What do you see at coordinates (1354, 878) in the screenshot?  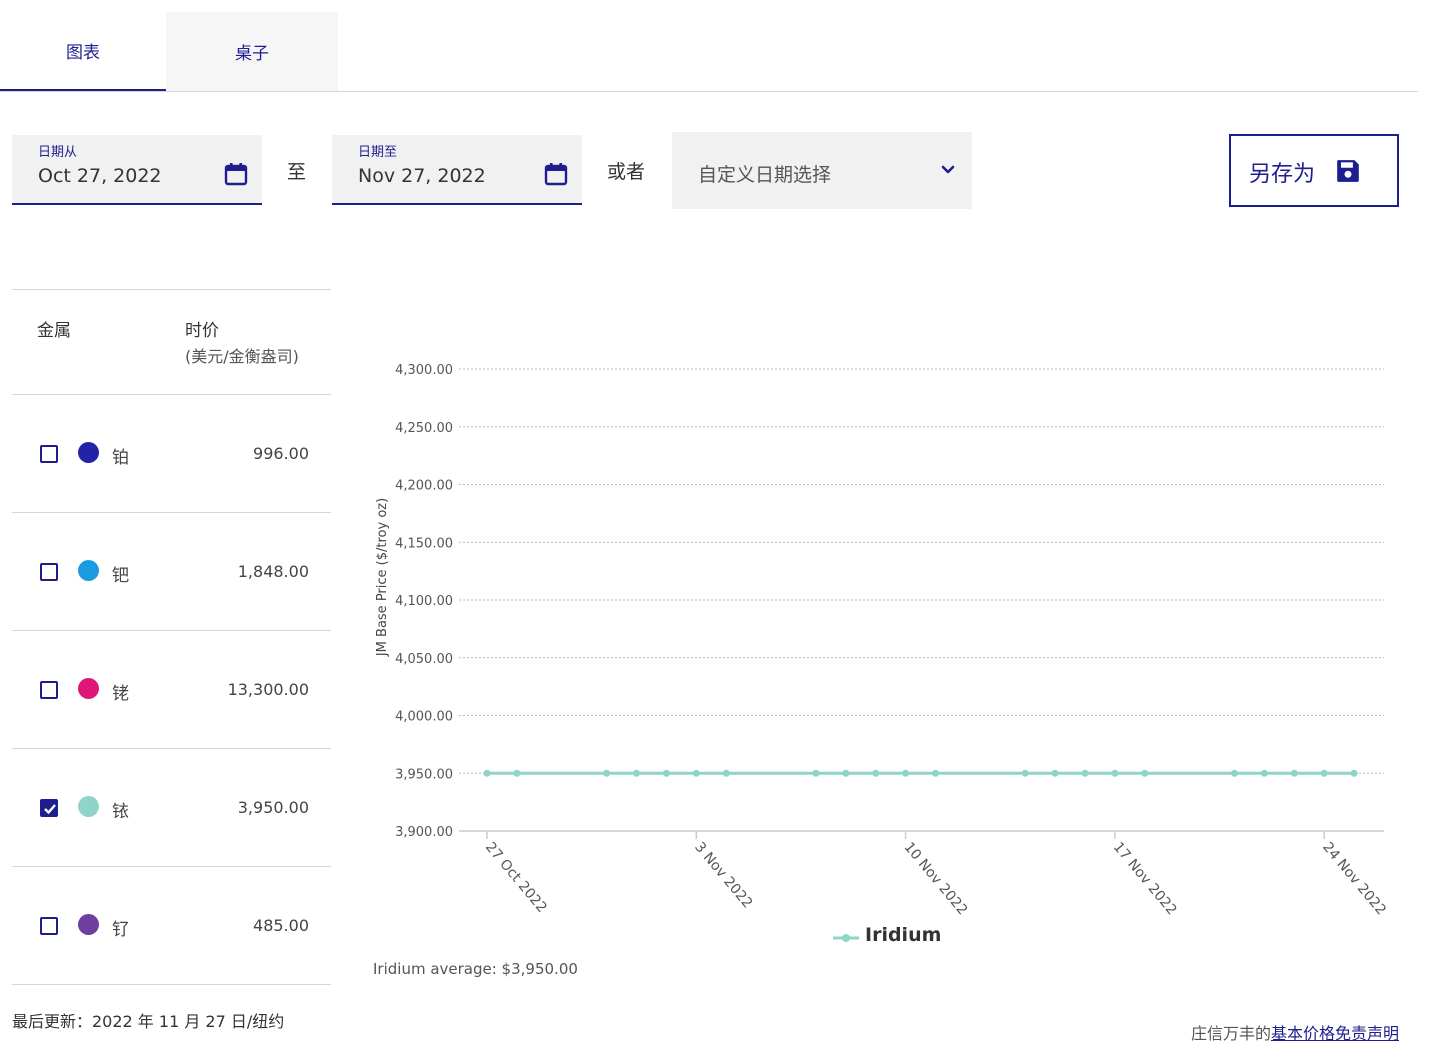 I see `x-tick-label: 24 Nov 2022` at bounding box center [1354, 878].